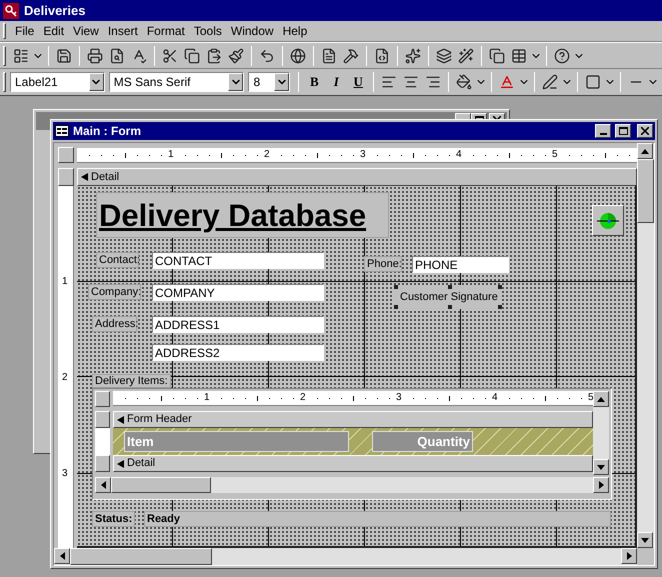  Describe the element at coordinates (208, 31) in the screenshot. I see `menu-item: Tools` at that location.